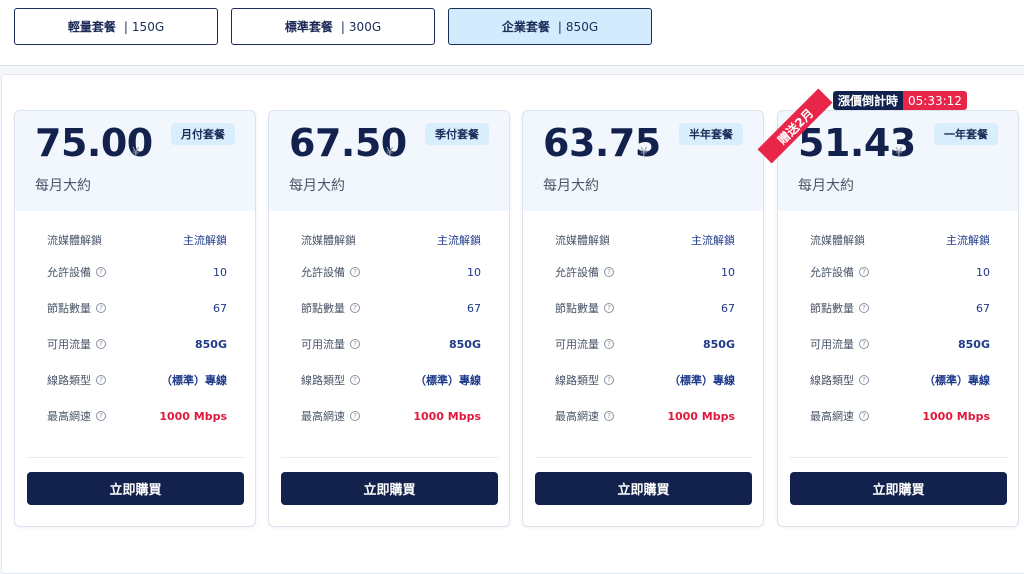  I want to click on plan-tabs-bar: 輕量套餐 | 150G 標準套餐 | 300G 企業套餐 | 850G, so click(512, 33).